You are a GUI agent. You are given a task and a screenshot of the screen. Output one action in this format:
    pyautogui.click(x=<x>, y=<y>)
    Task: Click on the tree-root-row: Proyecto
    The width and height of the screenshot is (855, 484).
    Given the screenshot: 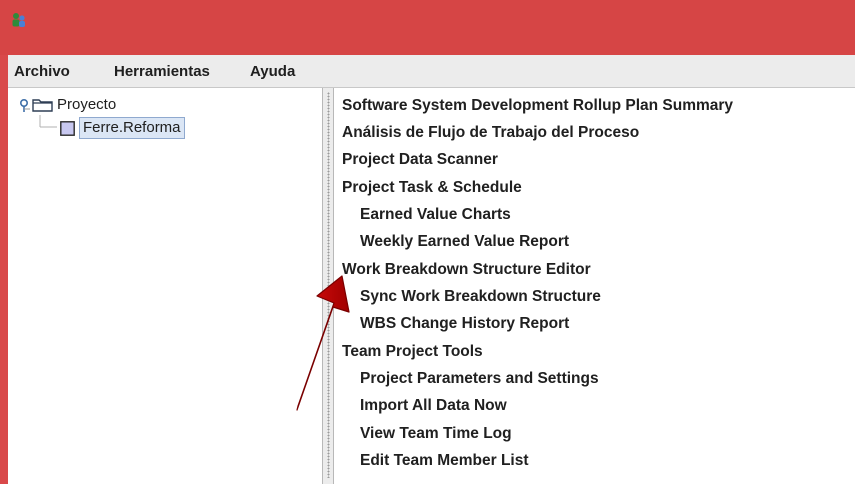 What is the action you would take?
    pyautogui.click(x=158, y=105)
    